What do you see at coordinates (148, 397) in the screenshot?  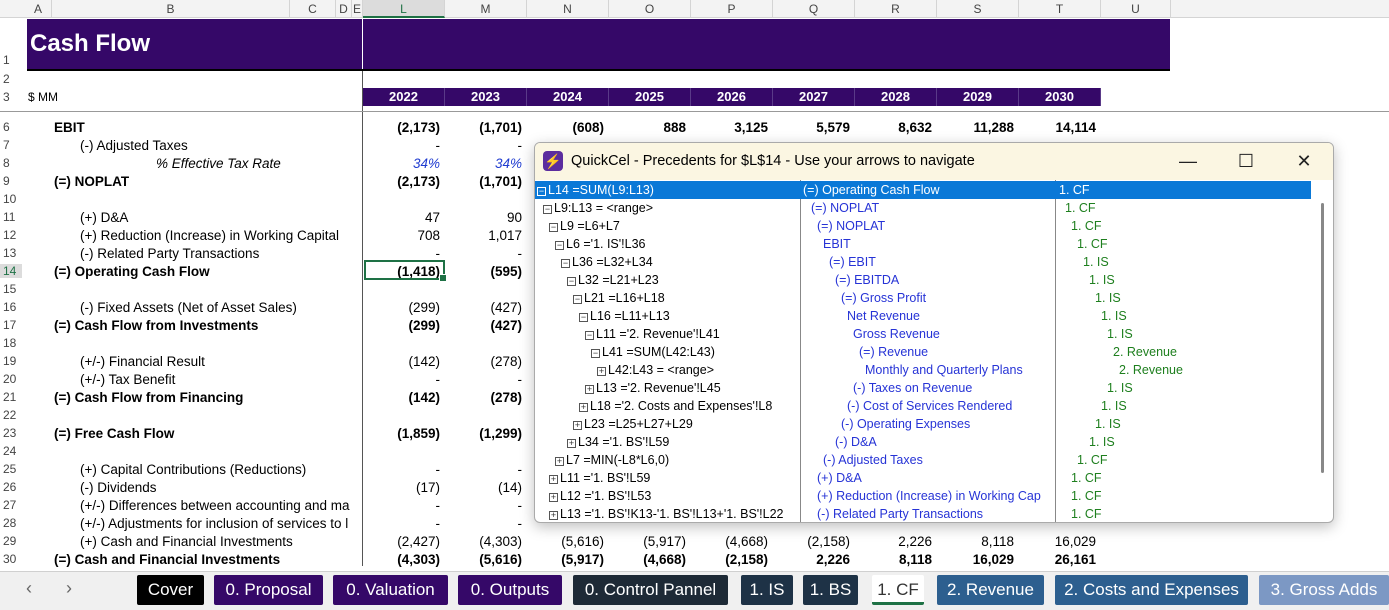 I see `row-label-cf-financing: (=) Cash Flow from Financing` at bounding box center [148, 397].